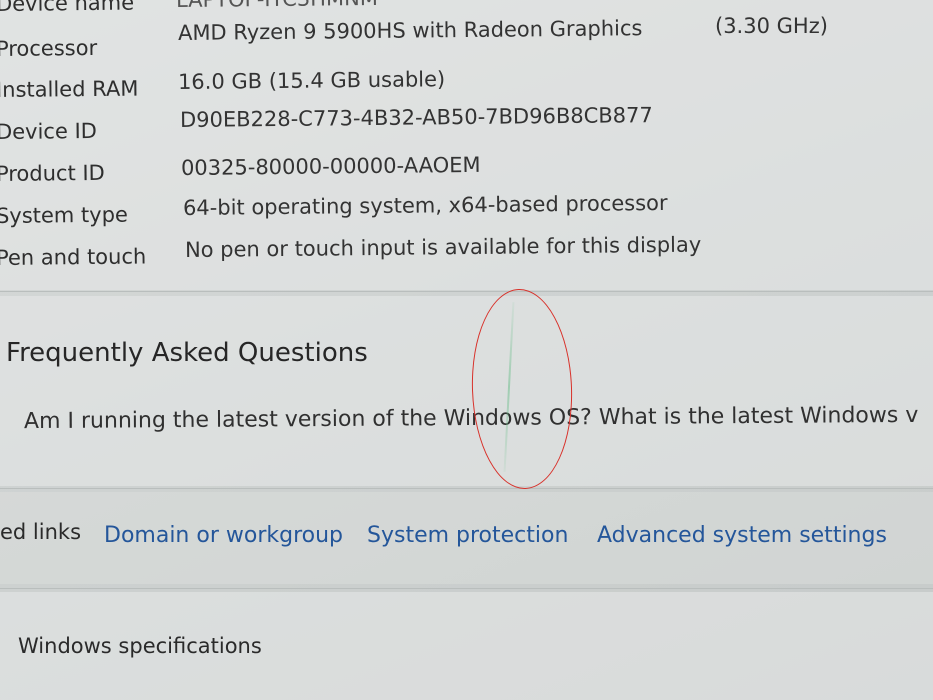  Describe the element at coordinates (69, 89) in the screenshot. I see `spec-label-installed-ram: Installed RAM` at that location.